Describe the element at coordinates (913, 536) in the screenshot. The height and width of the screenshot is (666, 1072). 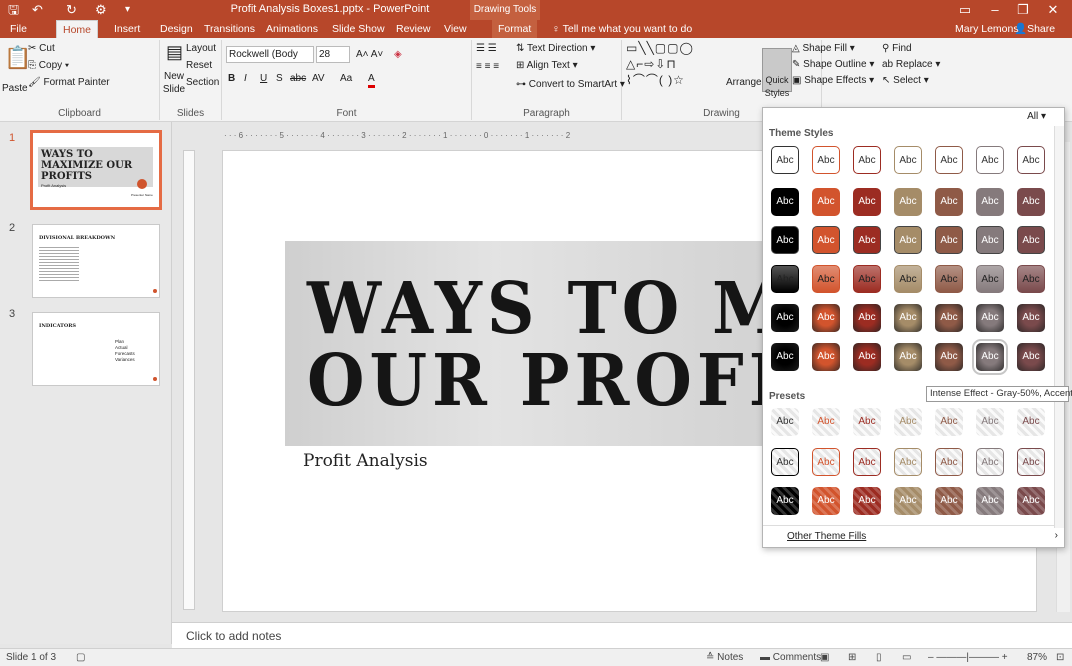
I see `other-fills-row: Other Theme Fills ›` at that location.